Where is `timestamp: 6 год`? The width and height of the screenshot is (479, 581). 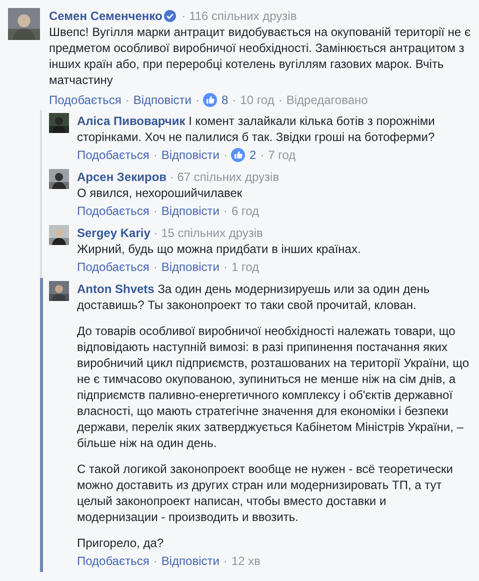 timestamp: 6 год is located at coordinates (245, 211).